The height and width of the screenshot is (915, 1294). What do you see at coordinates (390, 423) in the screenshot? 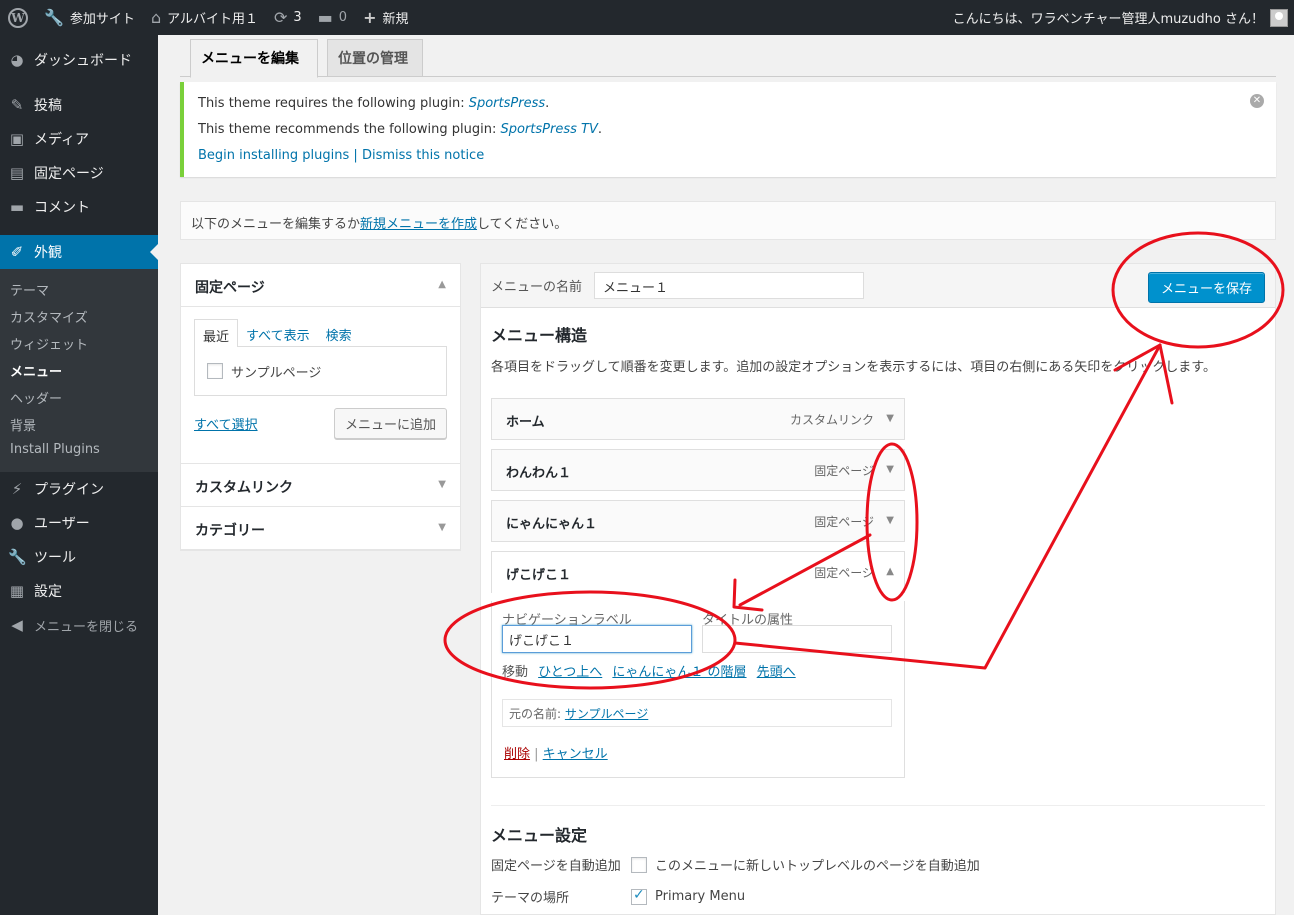
I see `add-to-menu-button: メニューに追加` at bounding box center [390, 423].